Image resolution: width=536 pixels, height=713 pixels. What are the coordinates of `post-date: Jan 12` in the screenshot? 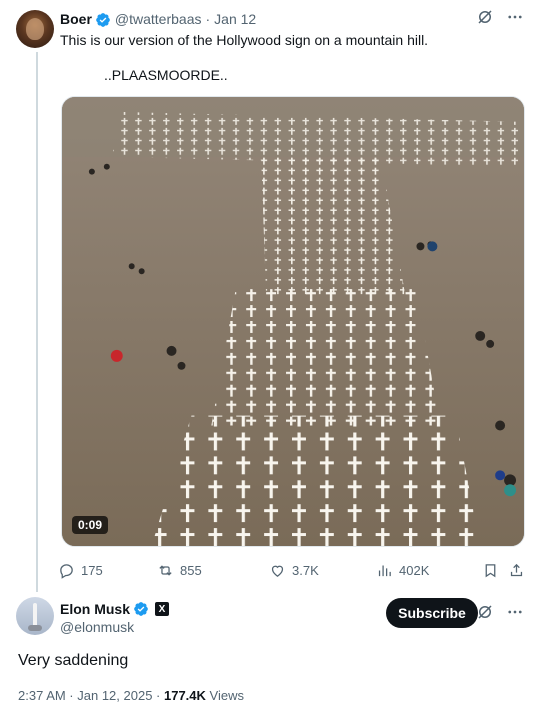 It's located at (235, 19).